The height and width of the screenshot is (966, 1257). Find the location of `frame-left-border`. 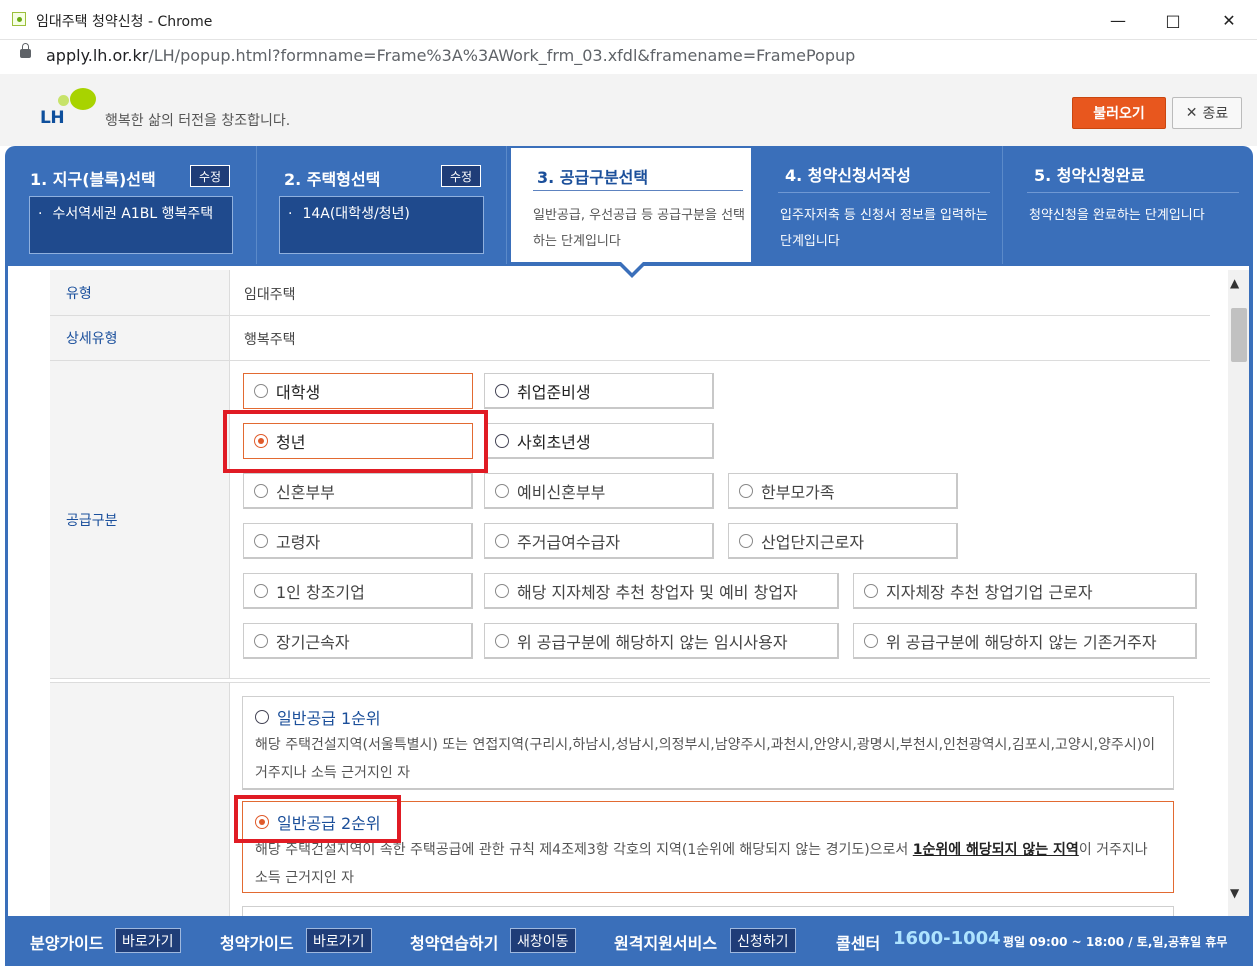

frame-left-border is located at coordinates (6, 590).